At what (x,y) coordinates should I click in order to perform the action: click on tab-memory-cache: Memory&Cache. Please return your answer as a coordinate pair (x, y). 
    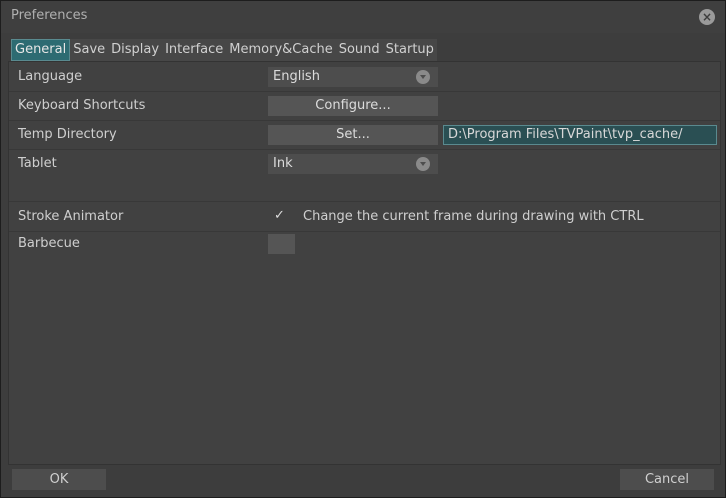
    Looking at the image, I should click on (281, 50).